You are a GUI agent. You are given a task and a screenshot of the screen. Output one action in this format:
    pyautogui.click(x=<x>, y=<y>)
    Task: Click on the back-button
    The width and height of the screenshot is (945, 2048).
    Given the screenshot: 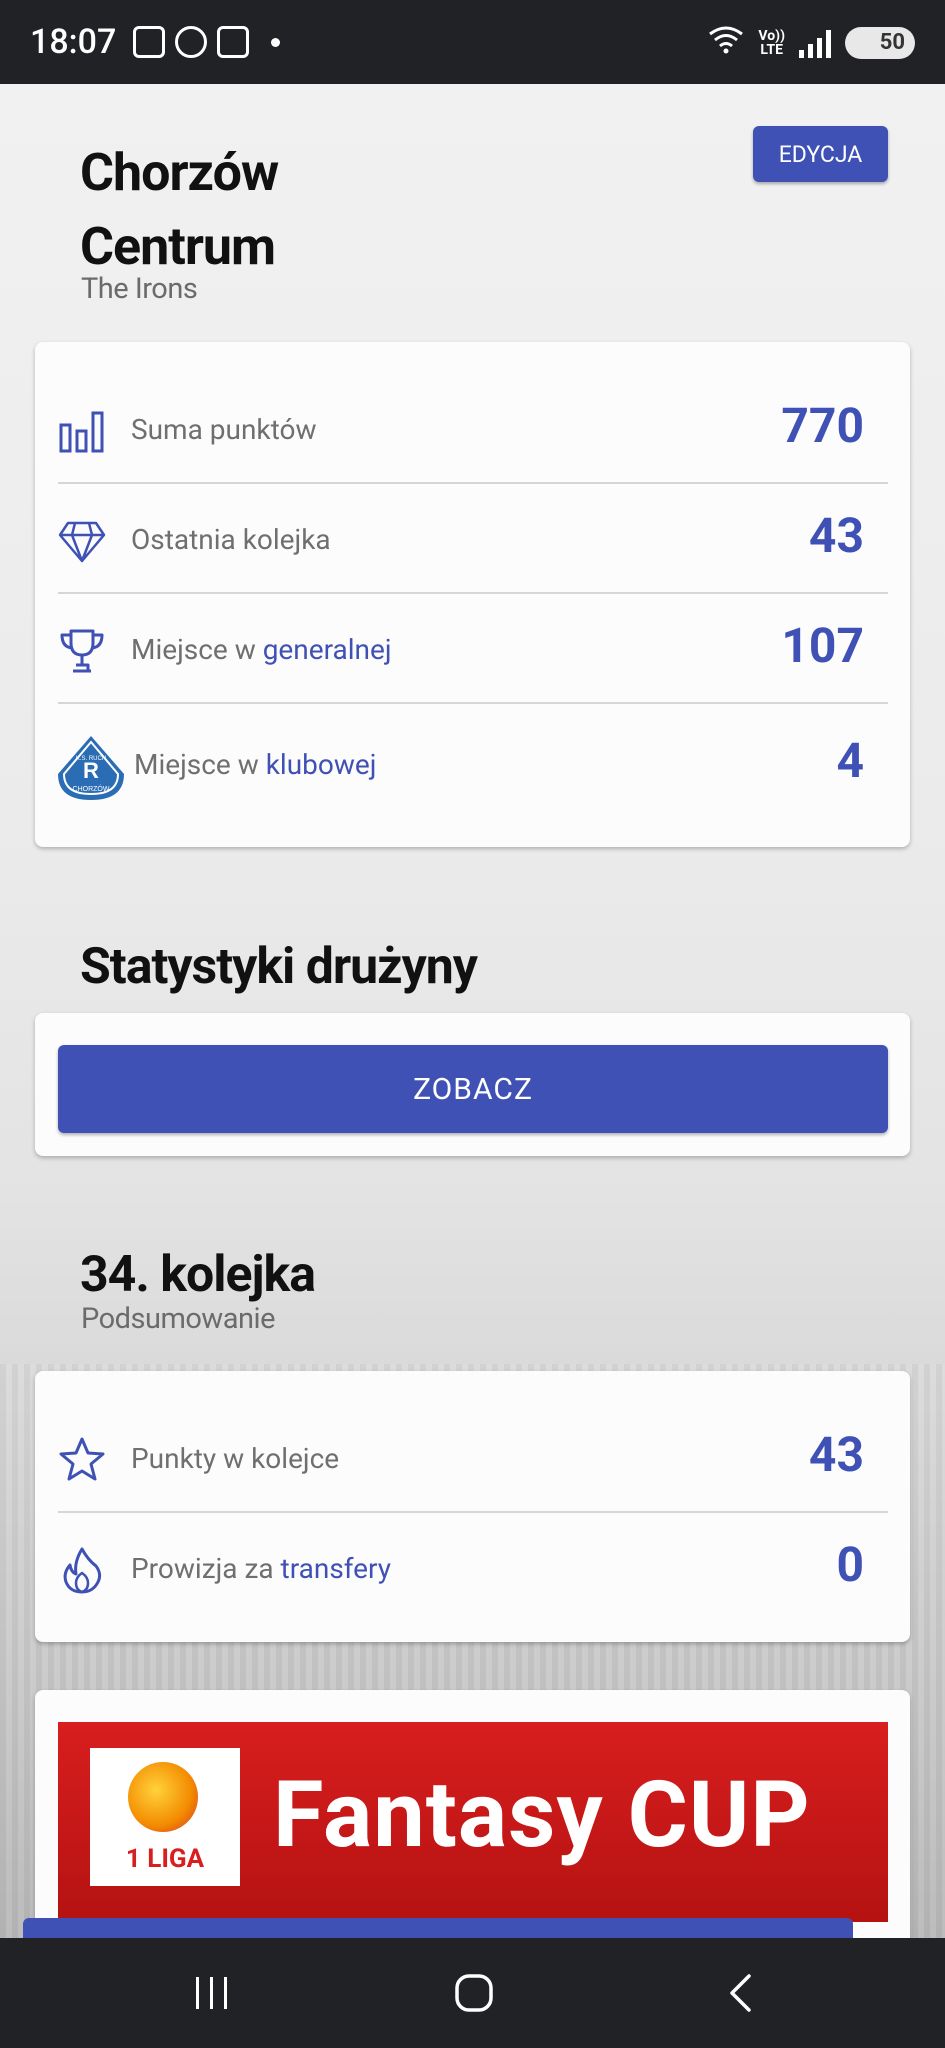 What is the action you would take?
    pyautogui.click(x=740, y=1993)
    